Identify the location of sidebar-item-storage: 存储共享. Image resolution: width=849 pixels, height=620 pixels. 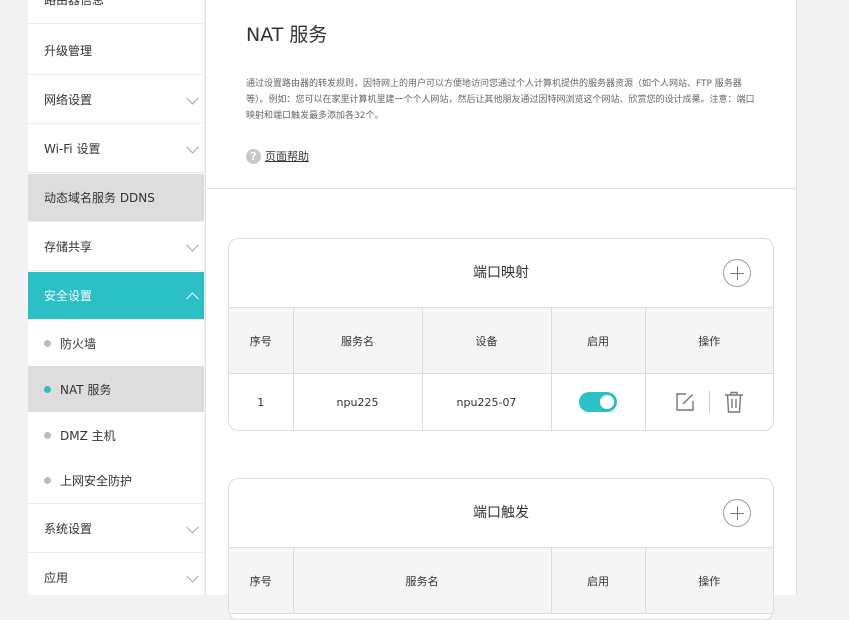
(116, 247).